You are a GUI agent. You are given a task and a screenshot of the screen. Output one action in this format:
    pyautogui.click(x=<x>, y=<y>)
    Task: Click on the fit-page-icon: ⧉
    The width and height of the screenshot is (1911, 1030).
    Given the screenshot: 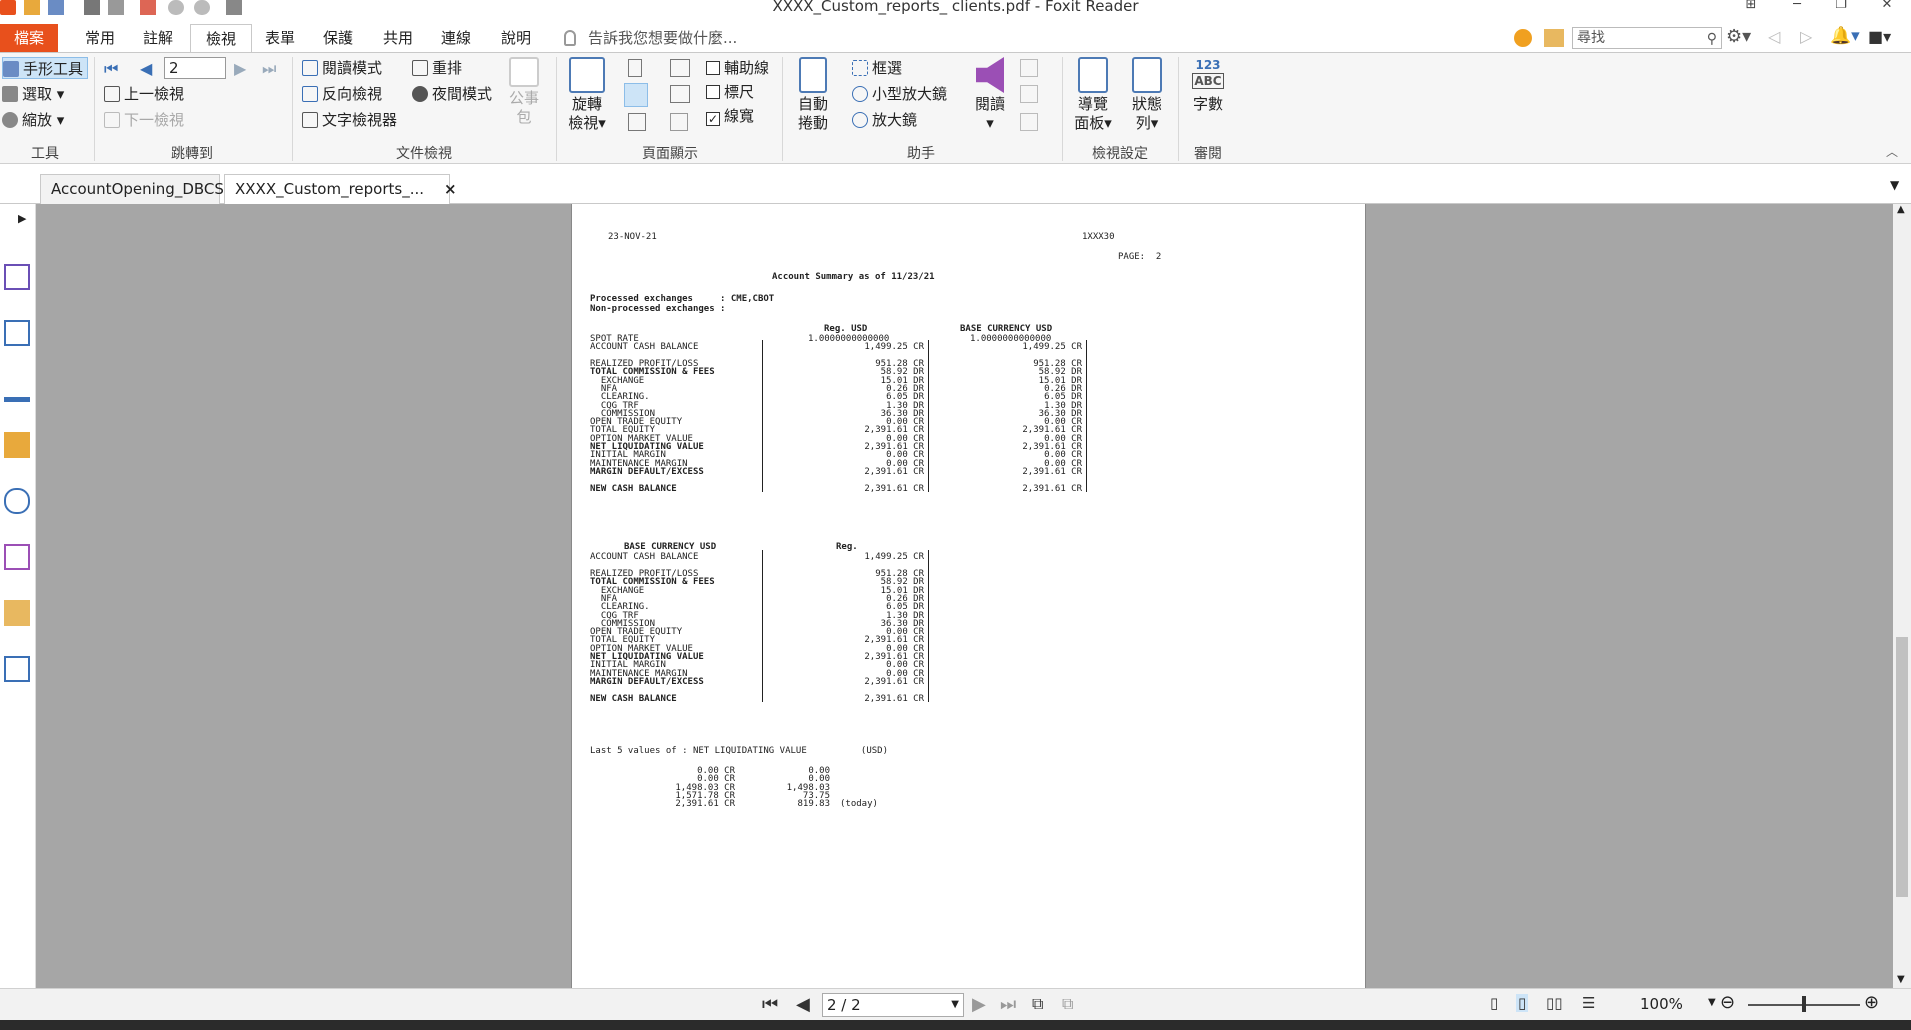 What is the action you would take?
    pyautogui.click(x=1037, y=1004)
    